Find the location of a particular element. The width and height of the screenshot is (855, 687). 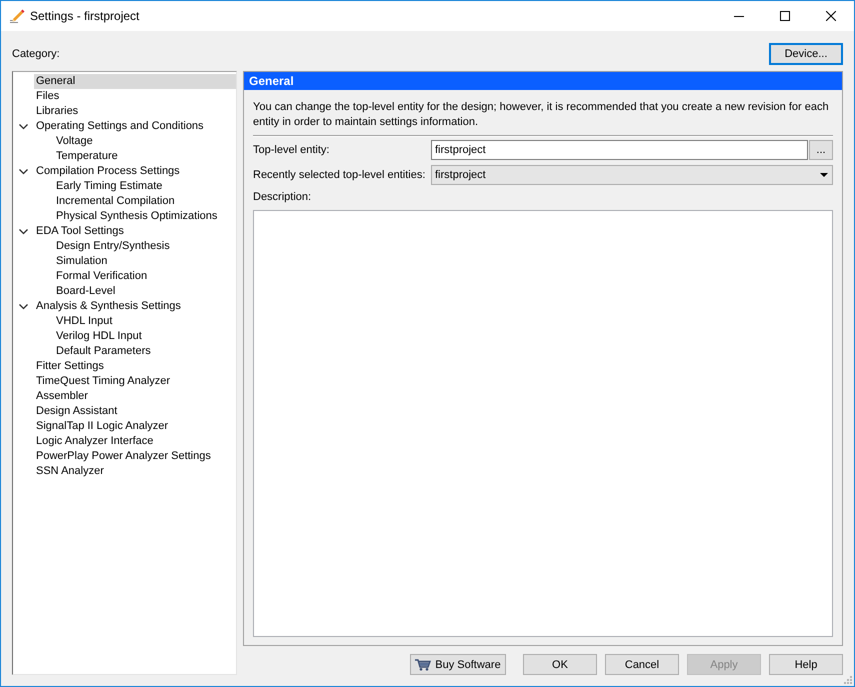

tree-item: Operating Settings and Conditions is located at coordinates (135, 126).